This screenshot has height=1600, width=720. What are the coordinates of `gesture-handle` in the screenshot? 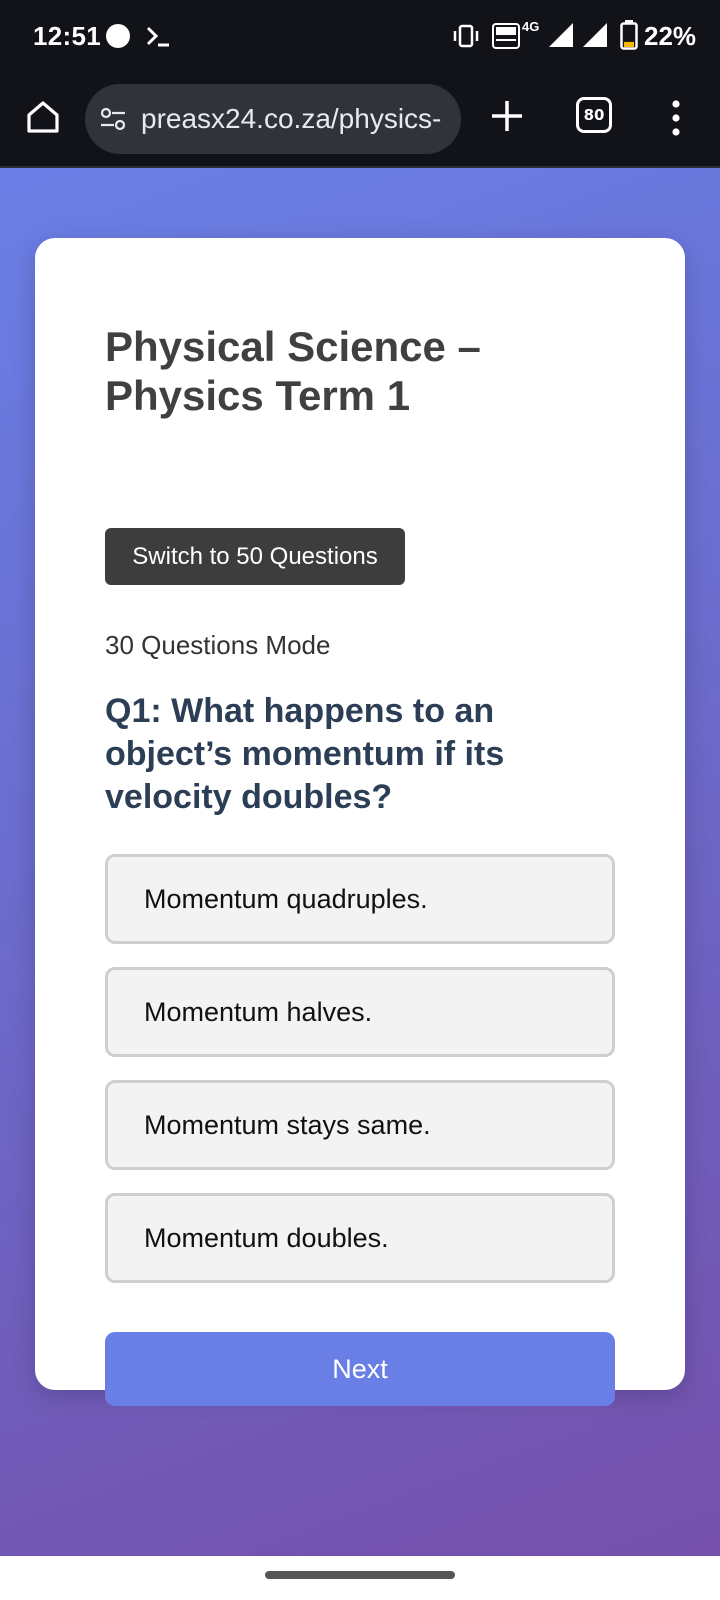 It's located at (360, 1575).